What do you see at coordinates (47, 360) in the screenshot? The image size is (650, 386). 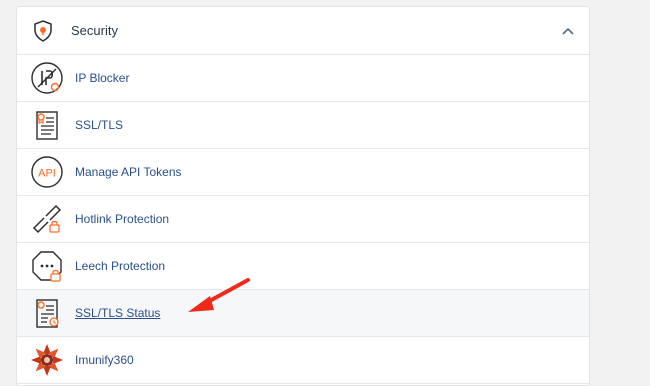 I see `imunify-icon` at bounding box center [47, 360].